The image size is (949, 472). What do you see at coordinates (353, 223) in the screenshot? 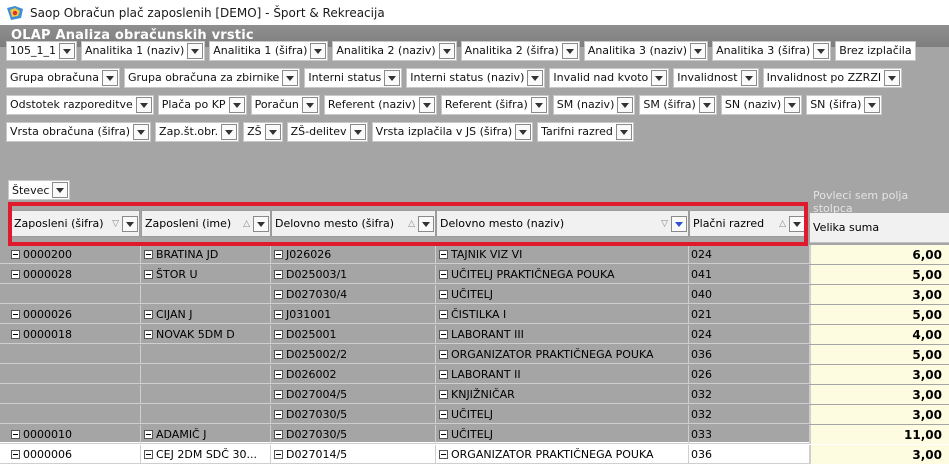
I see `row-header-field: Delovno mesto (šifra) △` at bounding box center [353, 223].